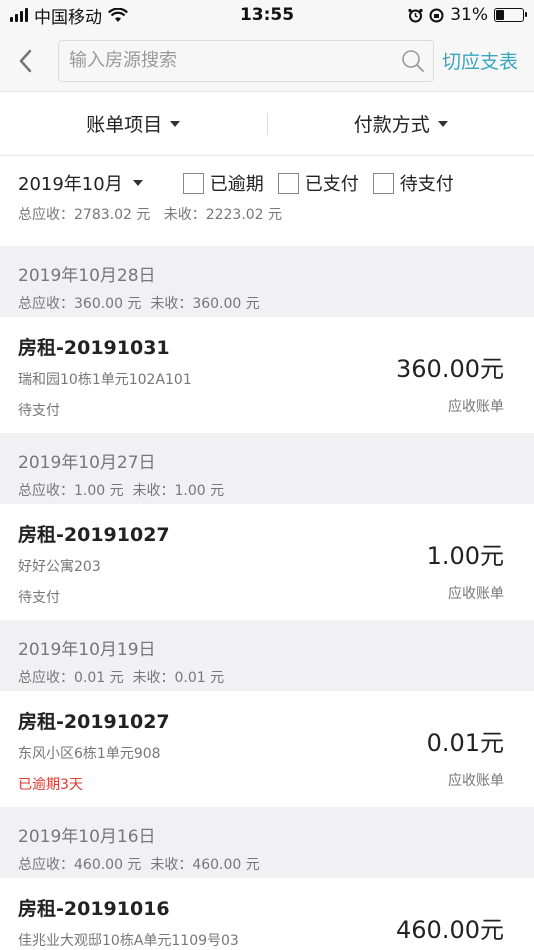  I want to click on bill-item-dropdown: 账单项目, so click(133, 123).